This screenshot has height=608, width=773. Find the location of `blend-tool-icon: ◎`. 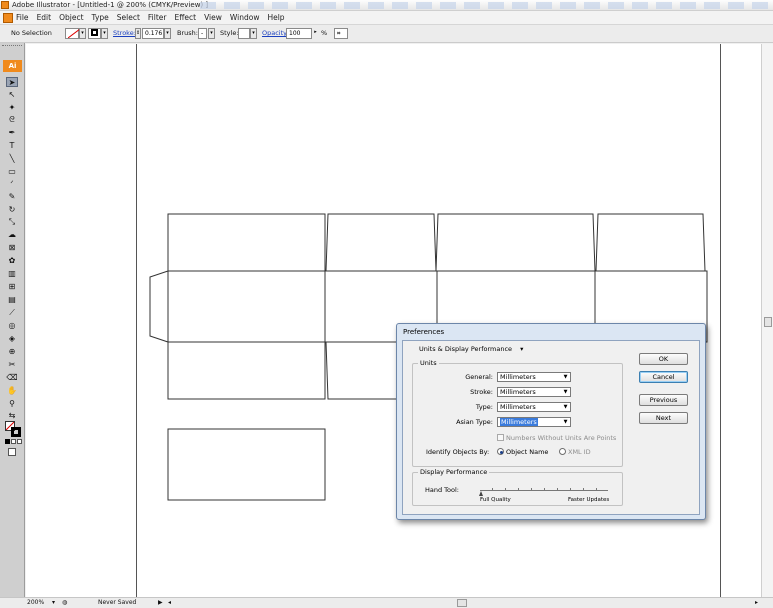

blend-tool-icon: ◎ is located at coordinates (12, 326).